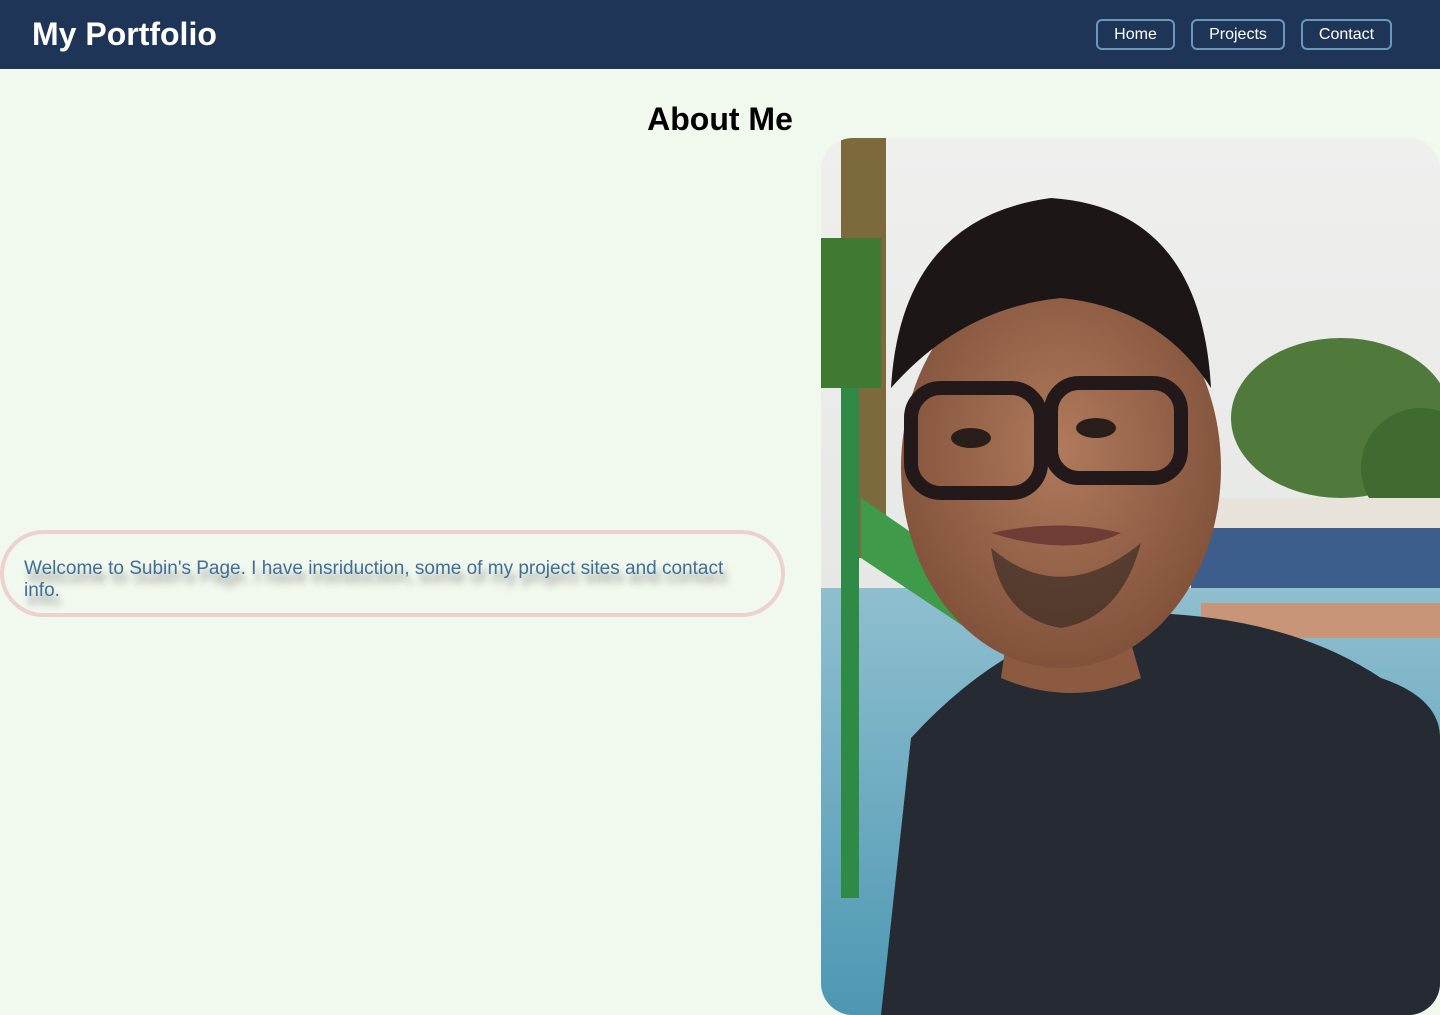 The width and height of the screenshot is (1440, 1015). What do you see at coordinates (1346, 34) in the screenshot?
I see `nav-contact-button: Contact` at bounding box center [1346, 34].